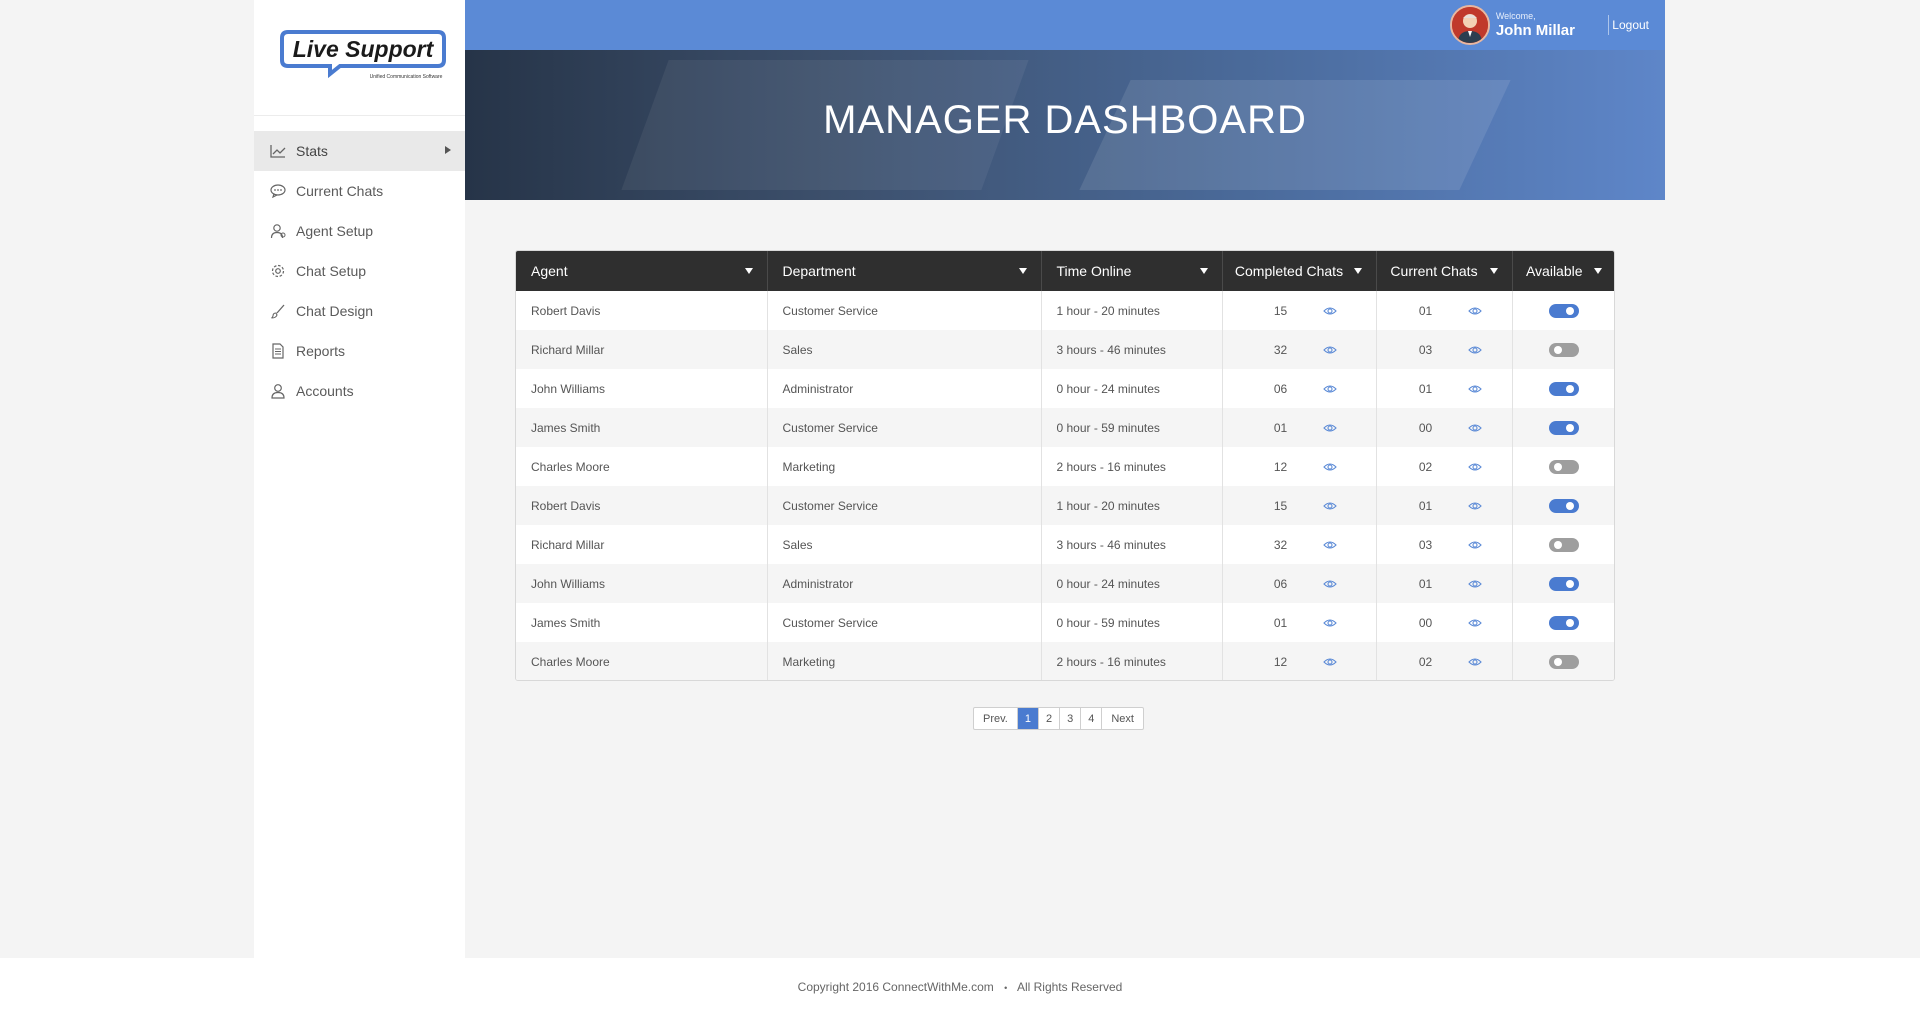 Image resolution: width=1920 pixels, height=1019 pixels. Describe the element at coordinates (1512, 25) in the screenshot. I see `user-menu: Welcome, John Millar` at that location.